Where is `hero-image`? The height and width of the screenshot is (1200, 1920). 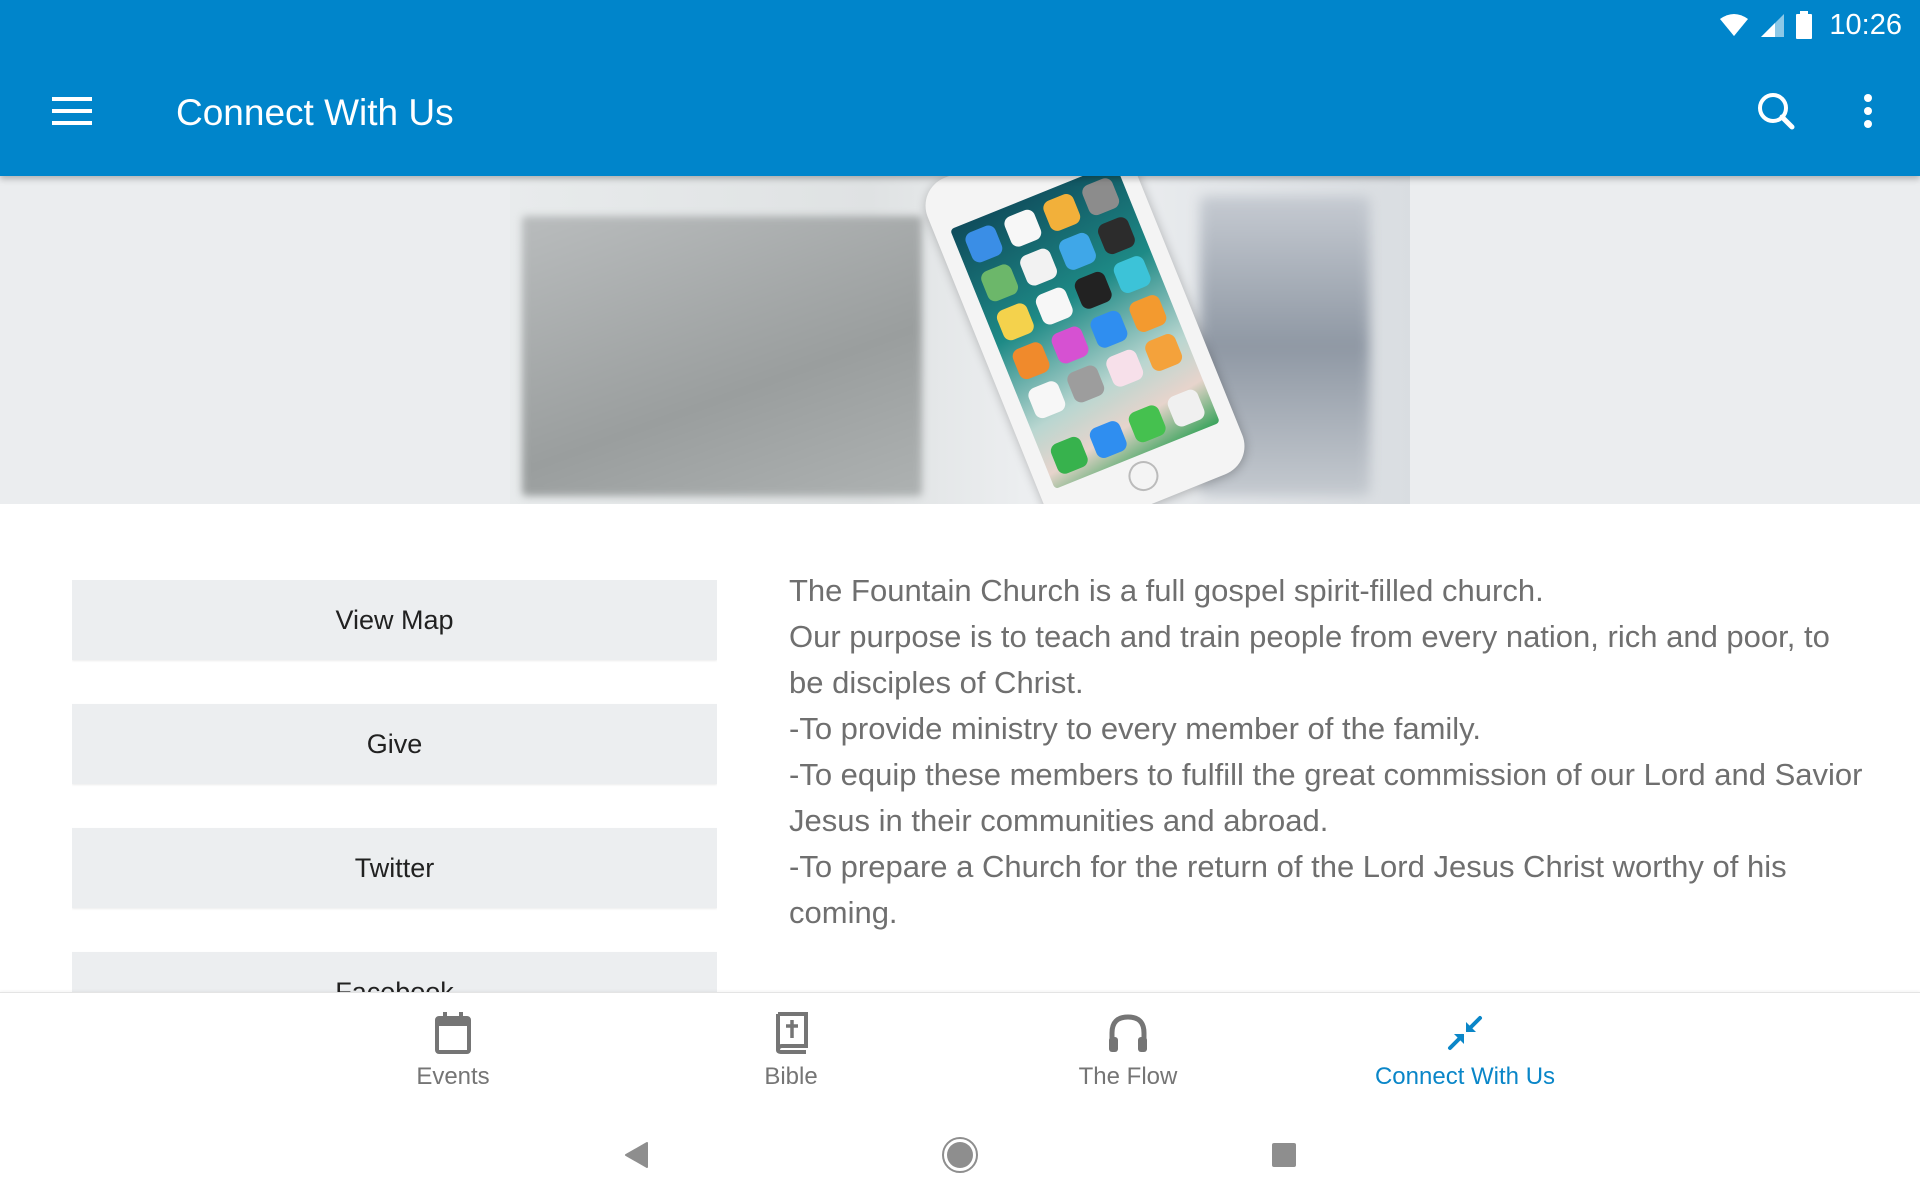
hero-image is located at coordinates (960, 340).